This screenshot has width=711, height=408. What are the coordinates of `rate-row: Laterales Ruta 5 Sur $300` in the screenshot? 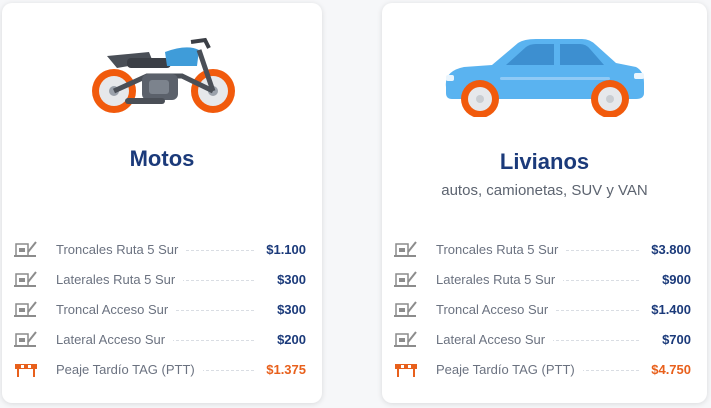 It's located at (160, 282).